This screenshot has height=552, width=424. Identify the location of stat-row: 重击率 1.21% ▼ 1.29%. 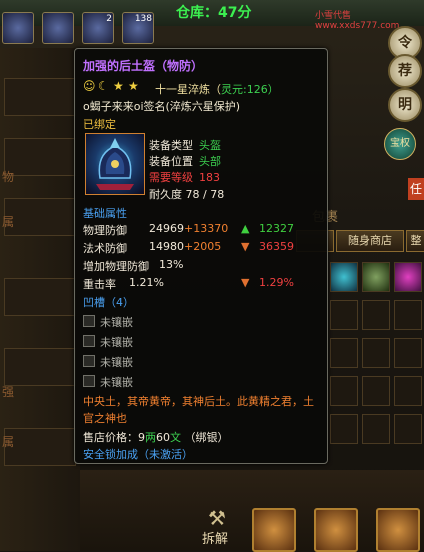
(201, 283).